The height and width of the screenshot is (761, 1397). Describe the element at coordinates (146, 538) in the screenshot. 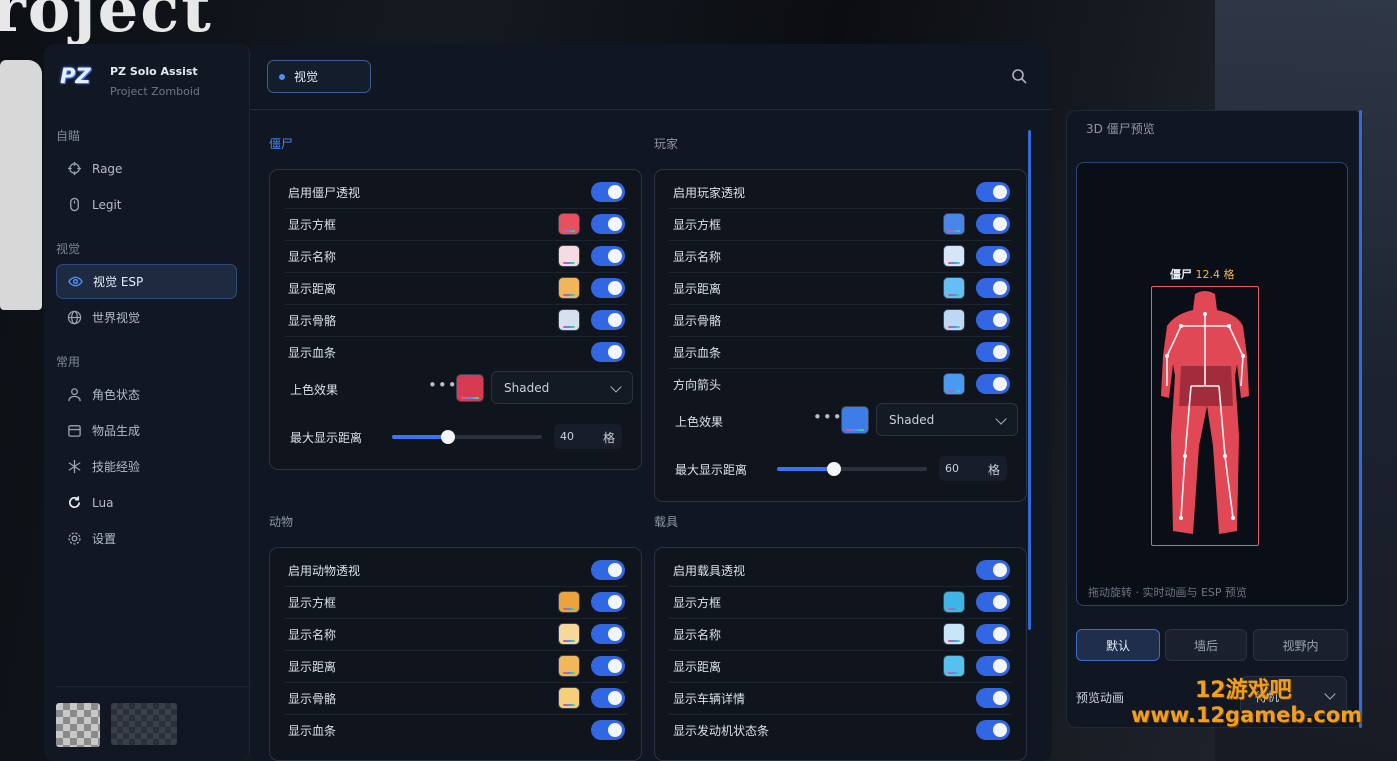

I see `sidebar-item-settings: 设置` at that location.